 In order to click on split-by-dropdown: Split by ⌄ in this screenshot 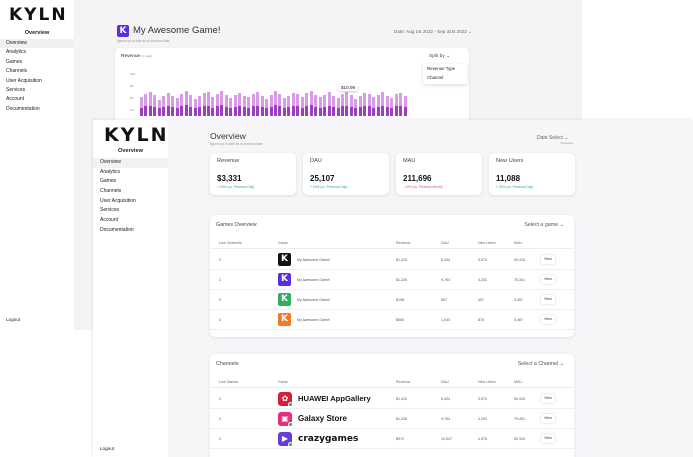, I will do `click(439, 56)`.